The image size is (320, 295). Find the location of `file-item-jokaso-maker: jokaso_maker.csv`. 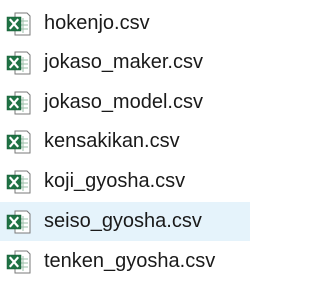

file-item-jokaso-maker: jokaso_maker.csv is located at coordinates (125, 62).